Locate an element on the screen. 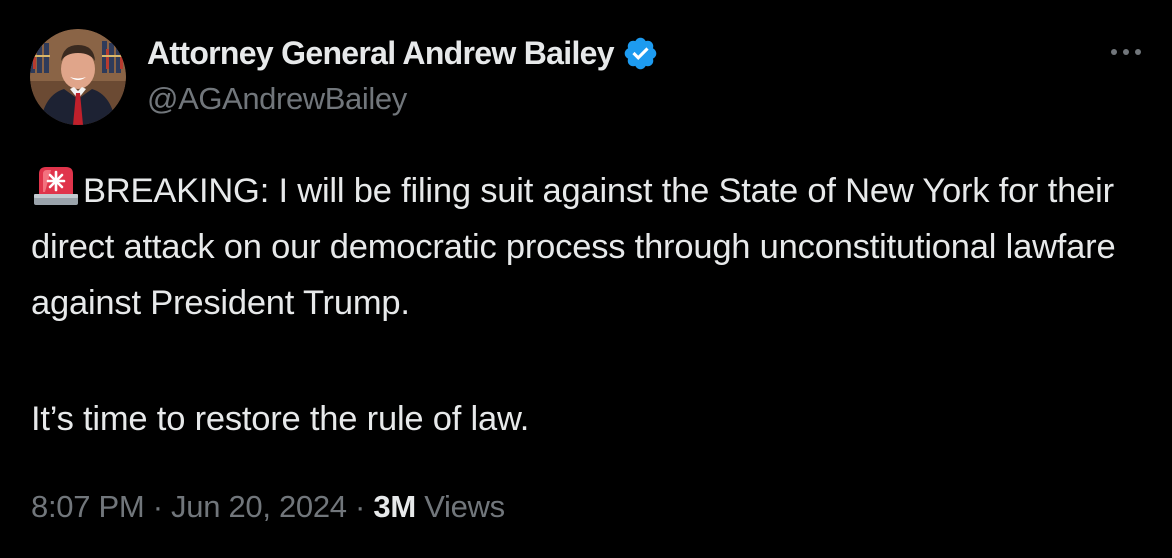  display-name: Attorney General Andrew Bailey is located at coordinates (381, 52).